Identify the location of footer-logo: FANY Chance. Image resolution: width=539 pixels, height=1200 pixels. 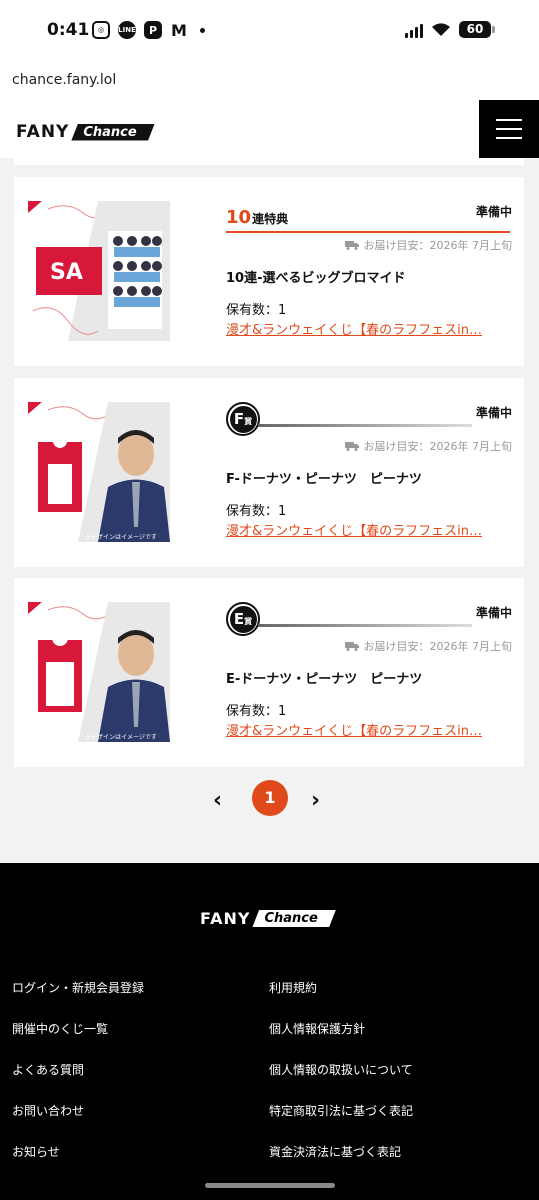
(268, 918).